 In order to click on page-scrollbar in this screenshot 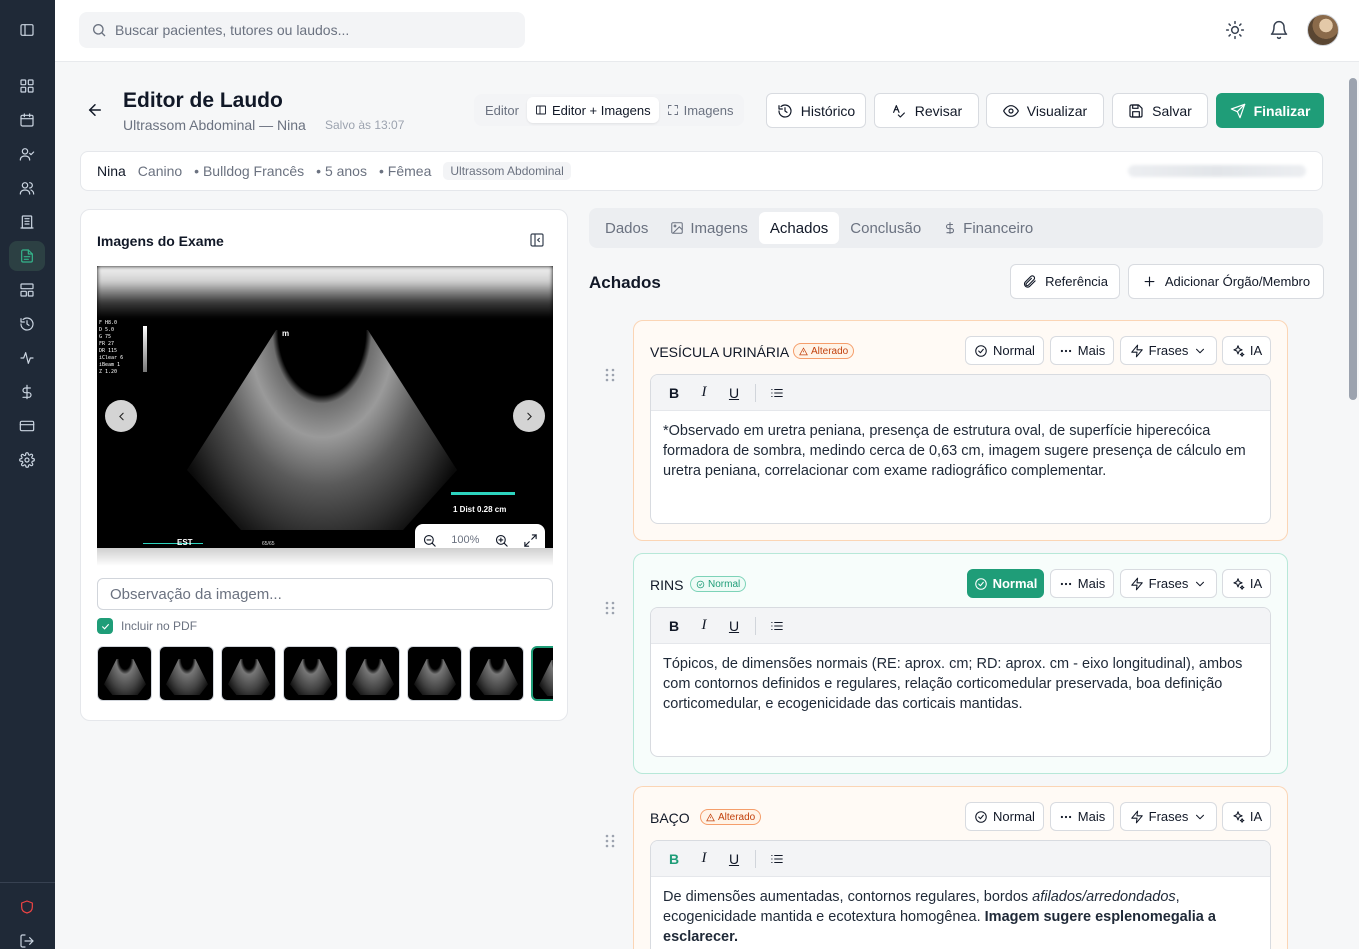, I will do `click(1353, 239)`.